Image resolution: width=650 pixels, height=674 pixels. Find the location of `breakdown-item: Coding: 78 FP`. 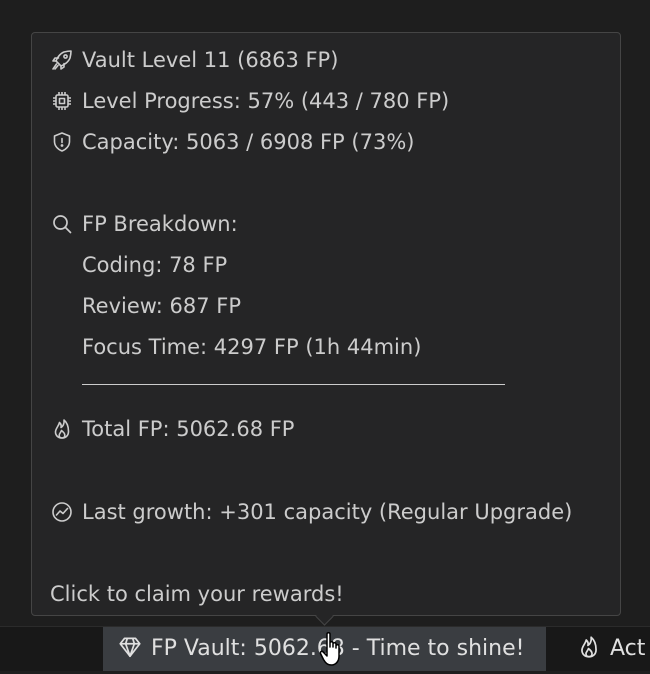

breakdown-item: Coding: 78 FP is located at coordinates (155, 265).